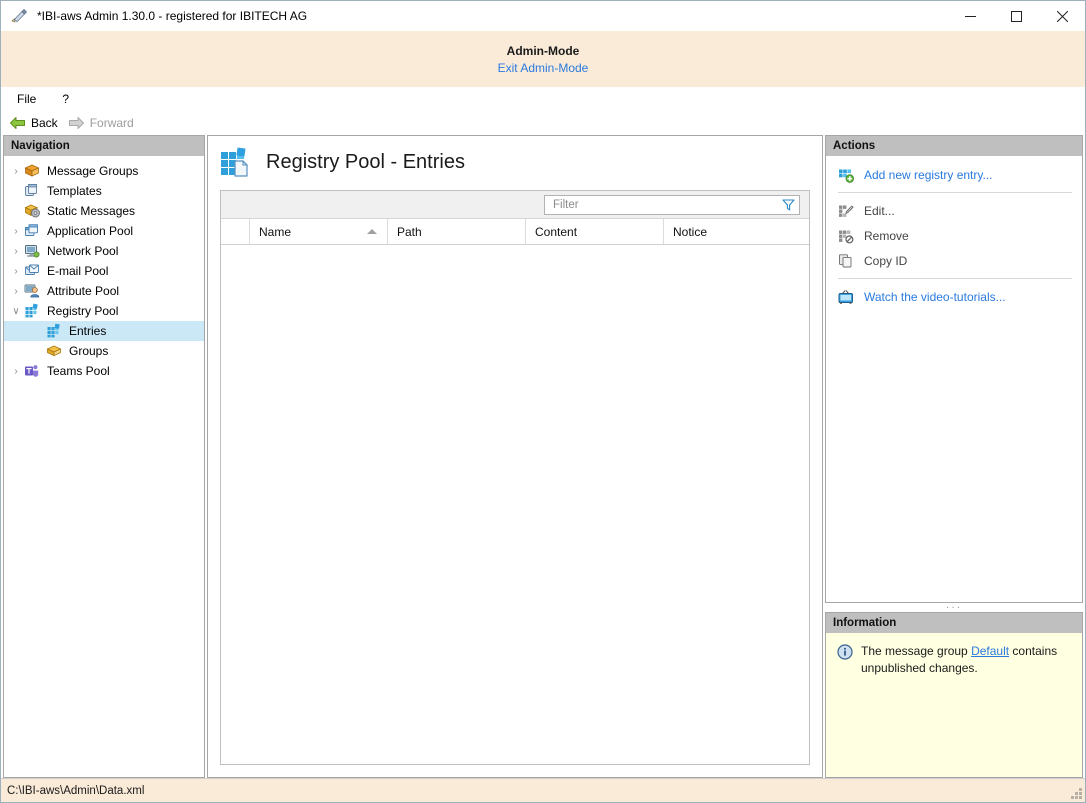 Image resolution: width=1086 pixels, height=803 pixels. I want to click on grid-header-row: Name Path Content Notice, so click(515, 232).